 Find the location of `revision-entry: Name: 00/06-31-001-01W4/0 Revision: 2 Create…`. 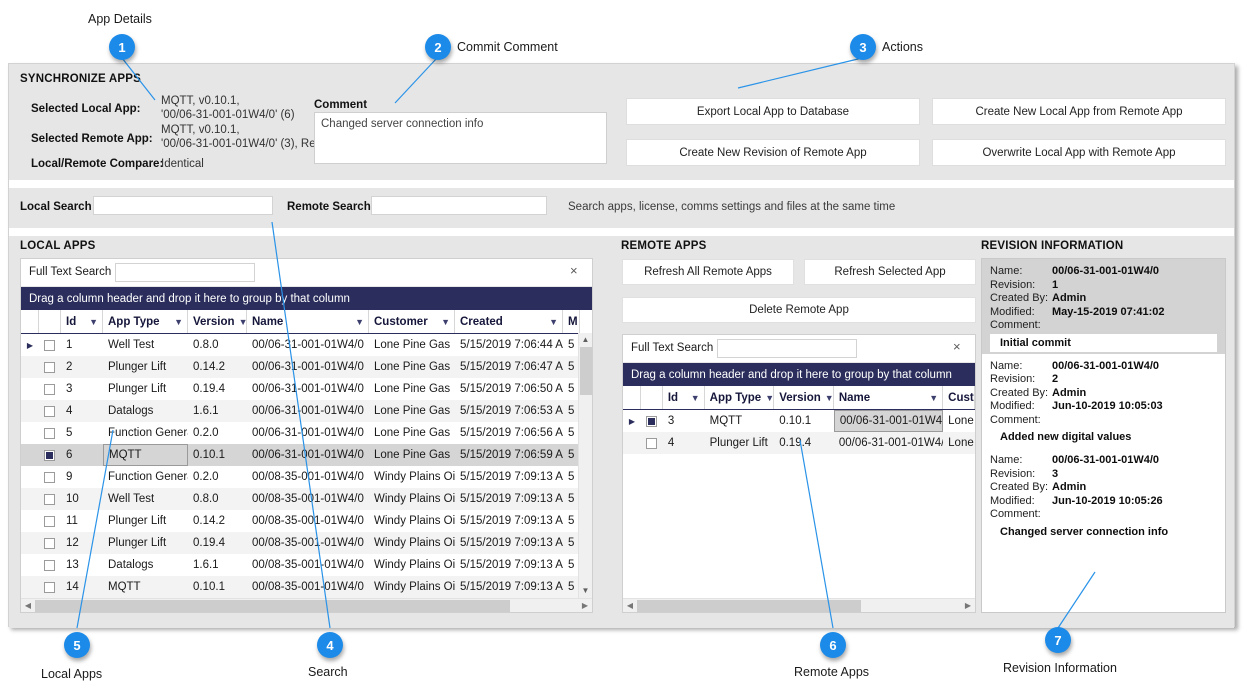

revision-entry: Name: 00/06-31-001-01W4/0 Revision: 2 Create… is located at coordinates (1103, 401).